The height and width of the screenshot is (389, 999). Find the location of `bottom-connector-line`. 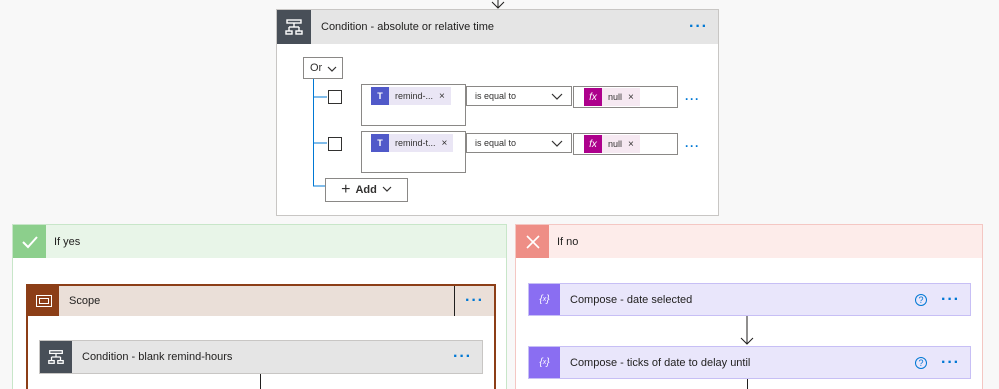

bottom-connector-line is located at coordinates (747, 384).